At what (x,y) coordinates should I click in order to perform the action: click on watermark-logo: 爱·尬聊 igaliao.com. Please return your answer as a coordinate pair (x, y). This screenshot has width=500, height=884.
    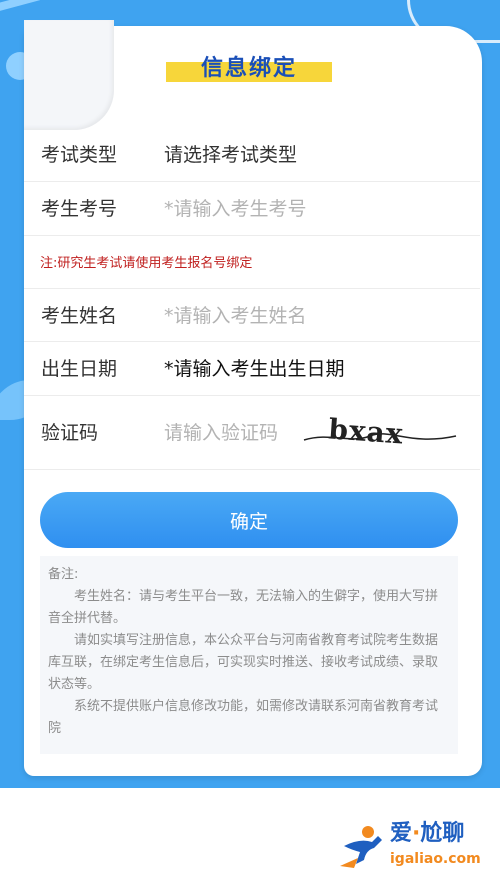
    Looking at the image, I should click on (413, 846).